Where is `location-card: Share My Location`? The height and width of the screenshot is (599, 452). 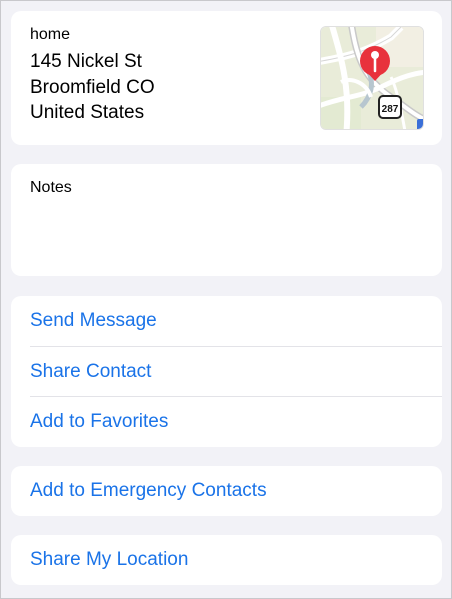
location-card: Share My Location is located at coordinates (226, 560).